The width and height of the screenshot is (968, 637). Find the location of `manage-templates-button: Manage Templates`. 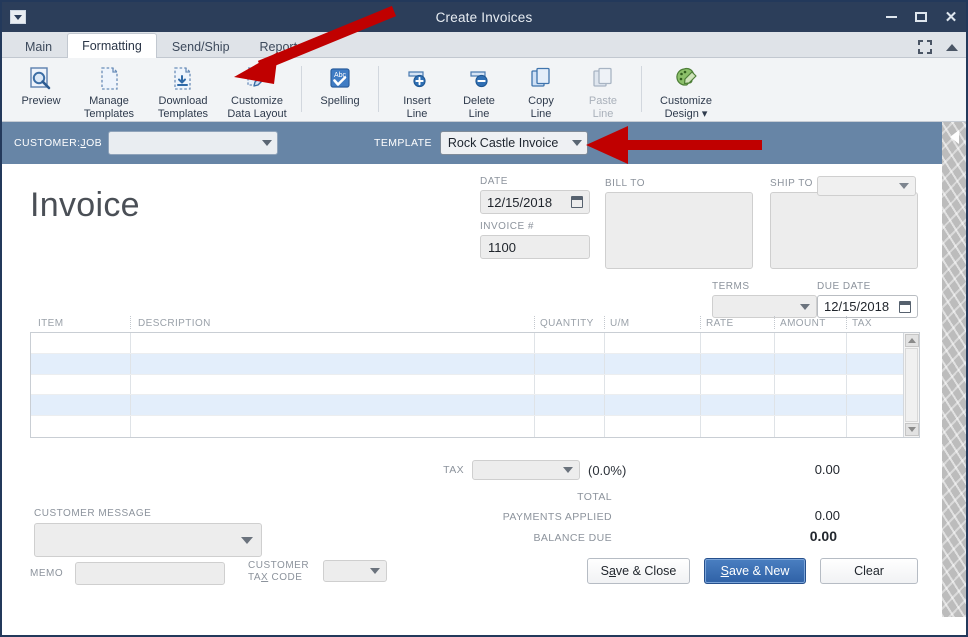

manage-templates-button: Manage Templates is located at coordinates (109, 91).